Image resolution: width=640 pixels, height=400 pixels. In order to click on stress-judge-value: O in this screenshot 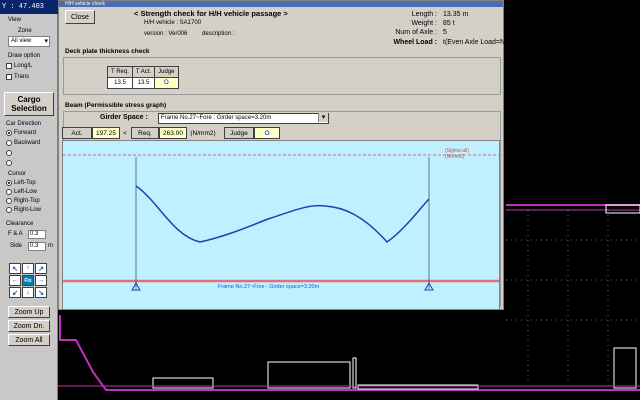, I will do `click(267, 133)`.